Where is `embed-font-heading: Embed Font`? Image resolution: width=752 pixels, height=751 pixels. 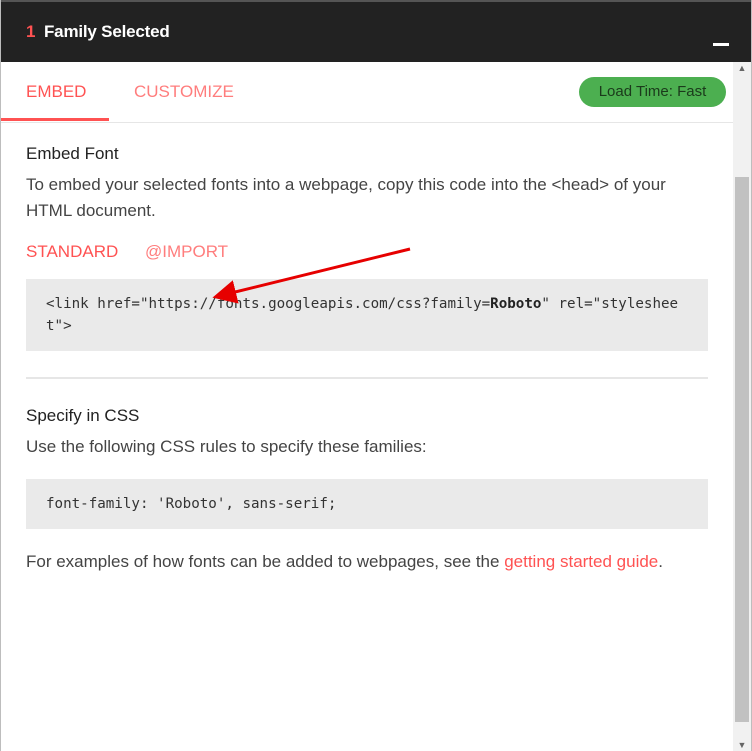
embed-font-heading: Embed Font is located at coordinates (72, 153).